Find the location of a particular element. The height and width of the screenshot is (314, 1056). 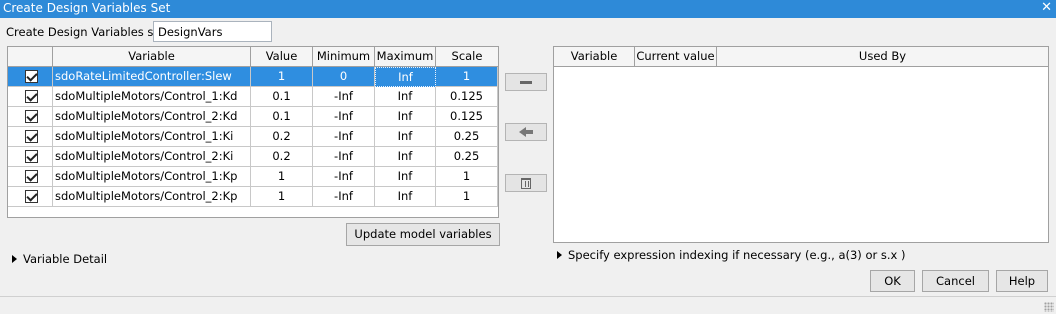

delete-button is located at coordinates (526, 183).